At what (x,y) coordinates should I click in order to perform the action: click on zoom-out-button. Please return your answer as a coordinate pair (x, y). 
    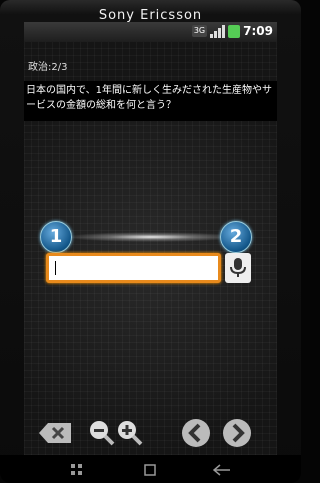
    Looking at the image, I should click on (102, 435).